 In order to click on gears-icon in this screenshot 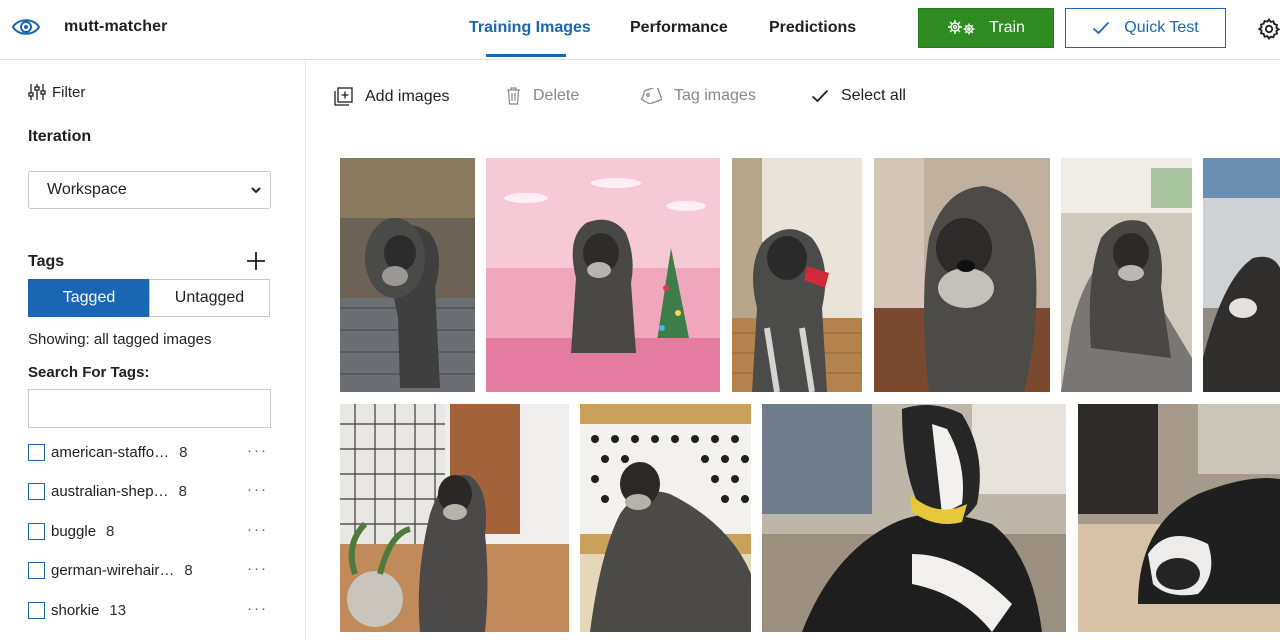, I will do `click(961, 27)`.